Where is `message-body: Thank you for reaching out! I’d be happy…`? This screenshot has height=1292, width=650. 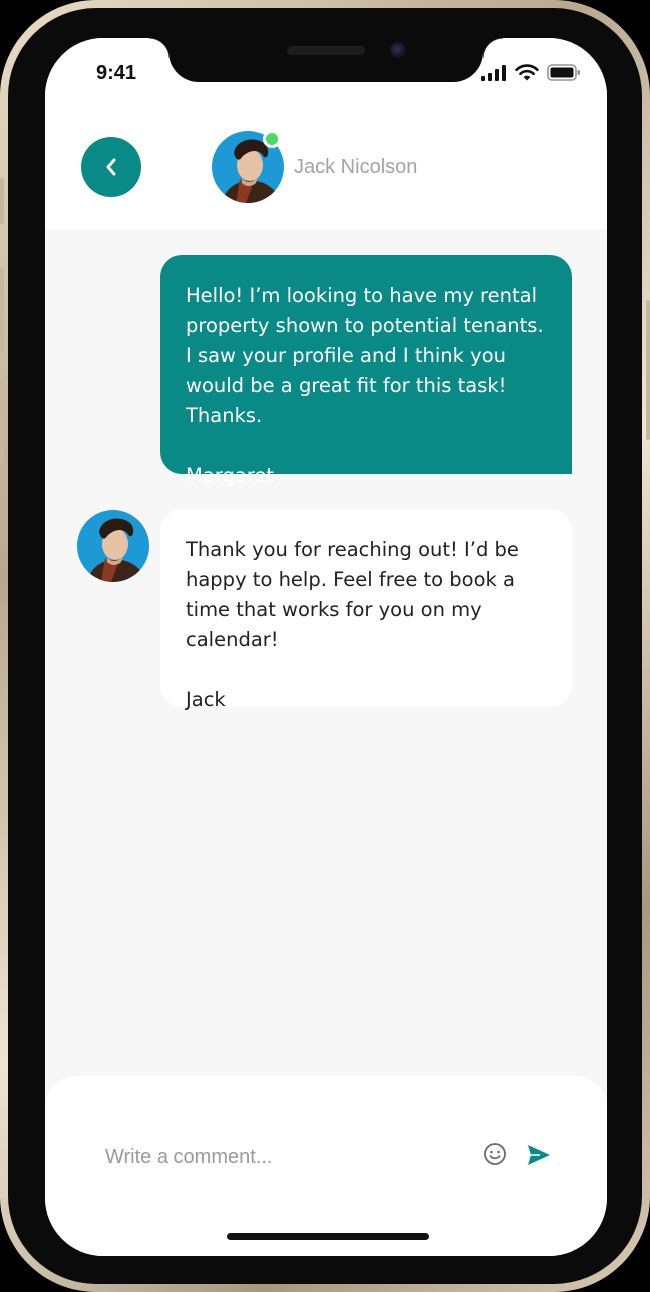
message-body: Thank you for reaching out! I’d be happy… is located at coordinates (352, 594).